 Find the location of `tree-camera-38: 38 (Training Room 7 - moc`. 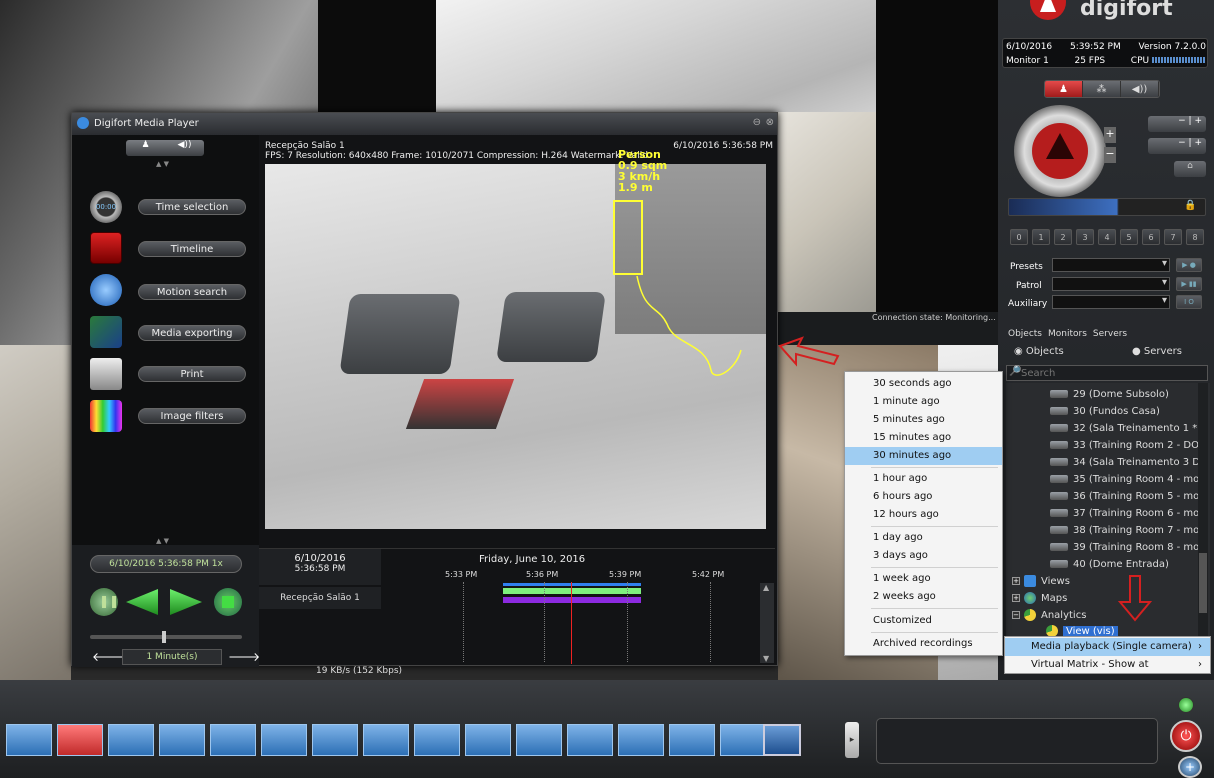

tree-camera-38: 38 (Training Room 7 - moc is located at coordinates (1127, 530).